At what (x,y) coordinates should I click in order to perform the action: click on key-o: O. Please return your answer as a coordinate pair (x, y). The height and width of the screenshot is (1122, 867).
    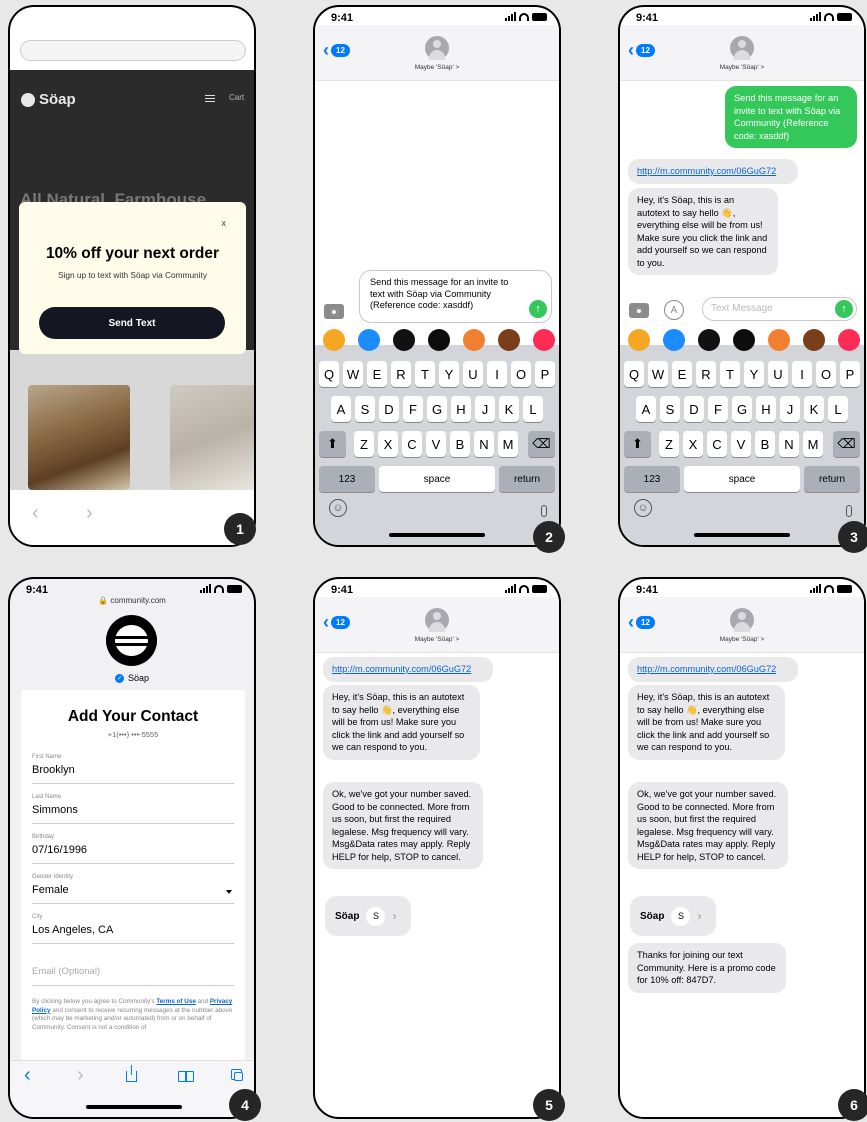
    Looking at the image, I should click on (826, 374).